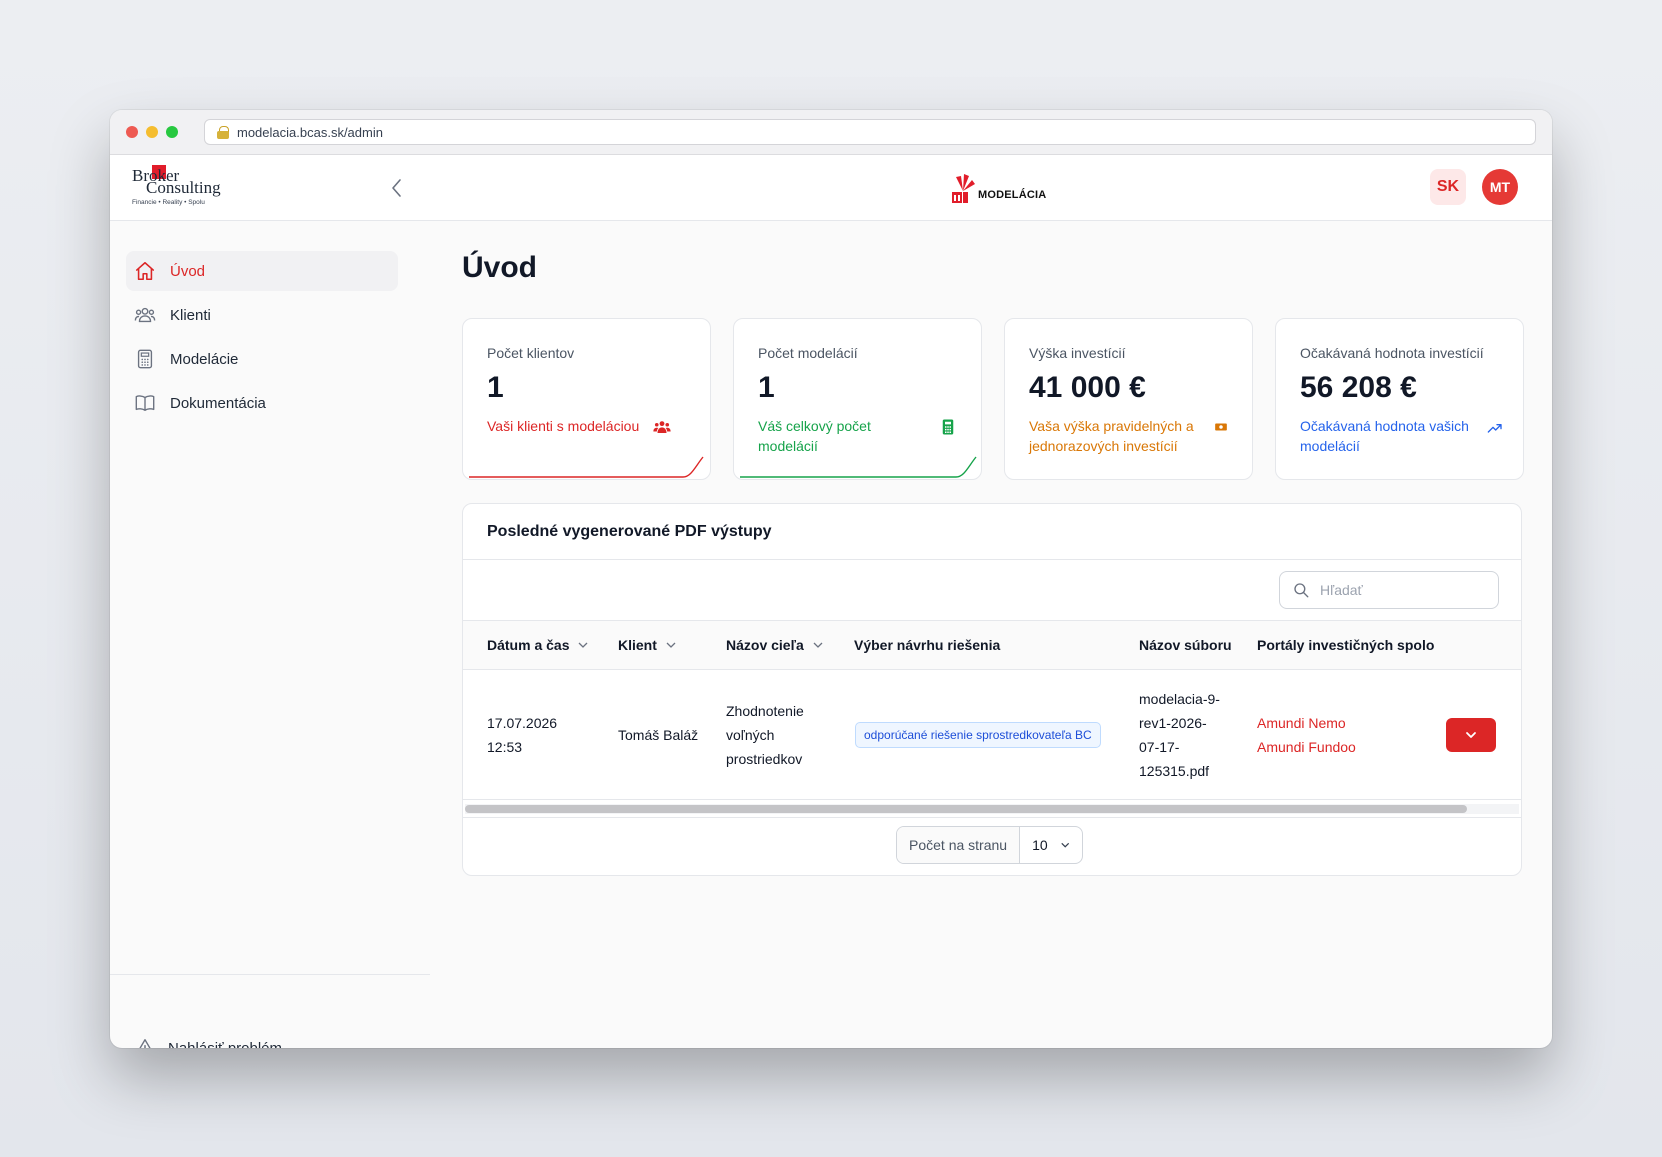 The width and height of the screenshot is (1662, 1157). I want to click on stat-value: 56 208 €, so click(1358, 387).